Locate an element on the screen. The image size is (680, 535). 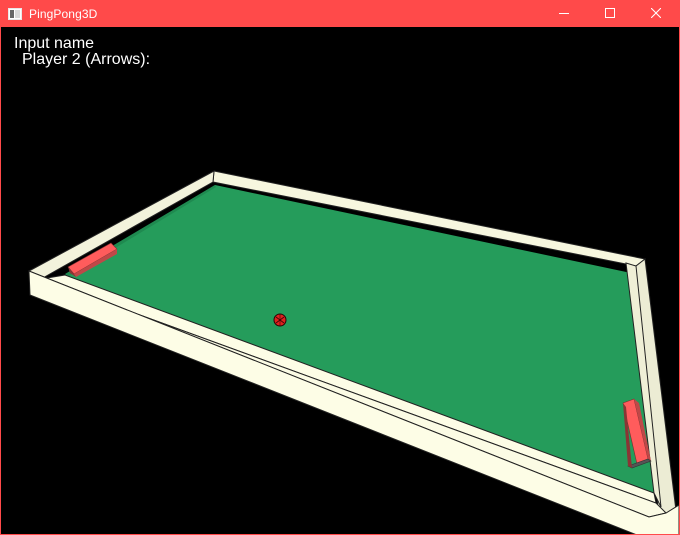
app-window-icon is located at coordinates (15, 14).